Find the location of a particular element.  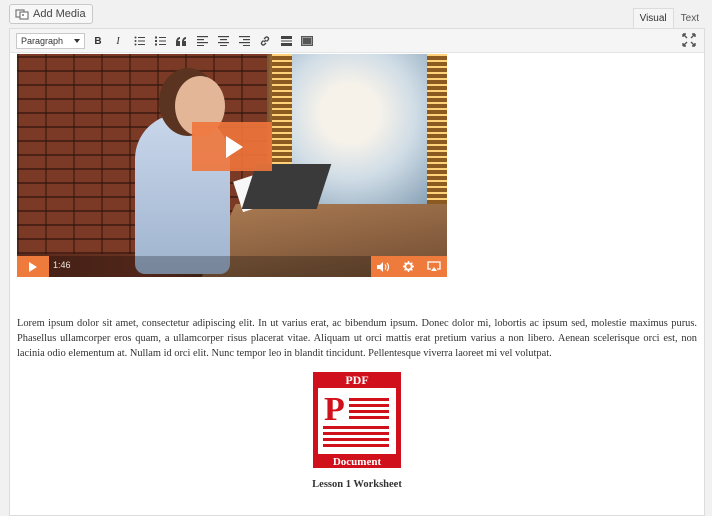

expand-icon is located at coordinates (689, 40).